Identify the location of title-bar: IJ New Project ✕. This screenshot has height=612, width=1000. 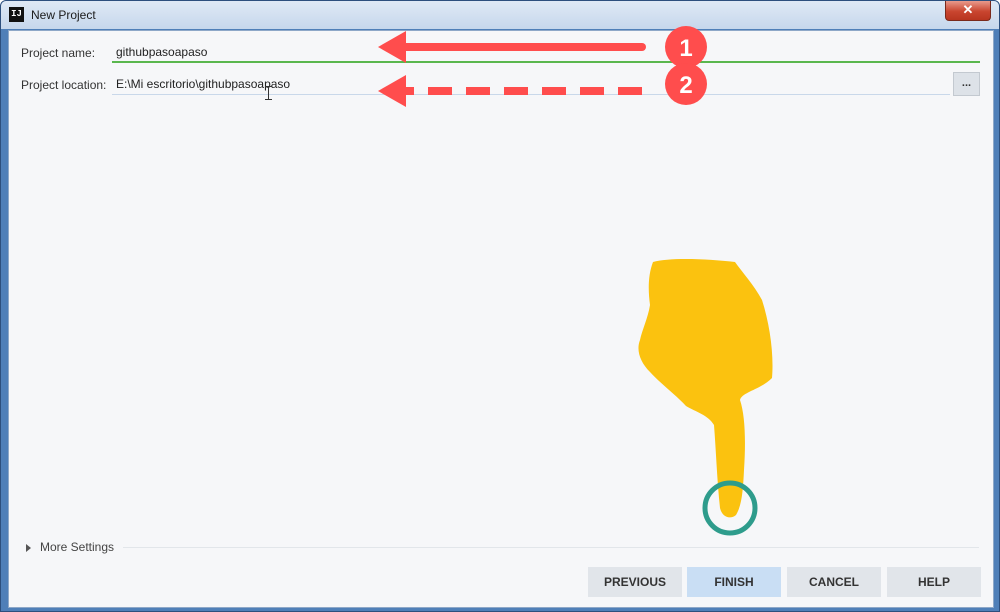
(500, 15).